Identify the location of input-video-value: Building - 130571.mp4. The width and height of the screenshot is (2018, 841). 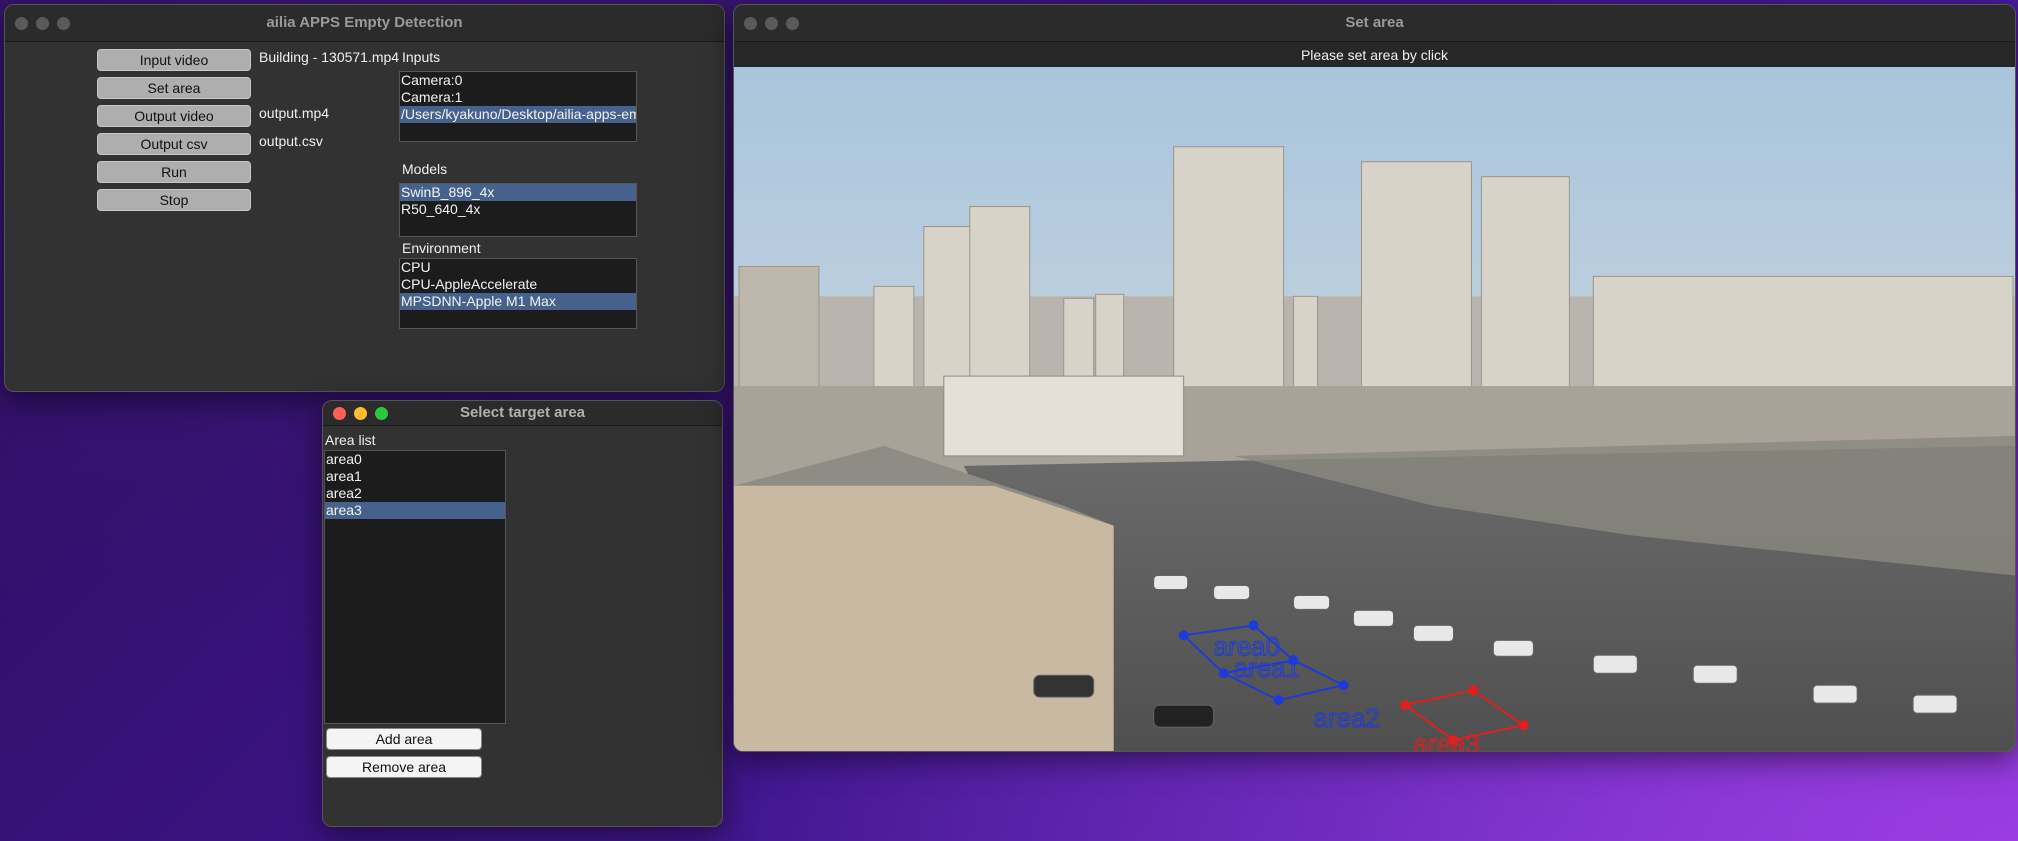
(329, 57).